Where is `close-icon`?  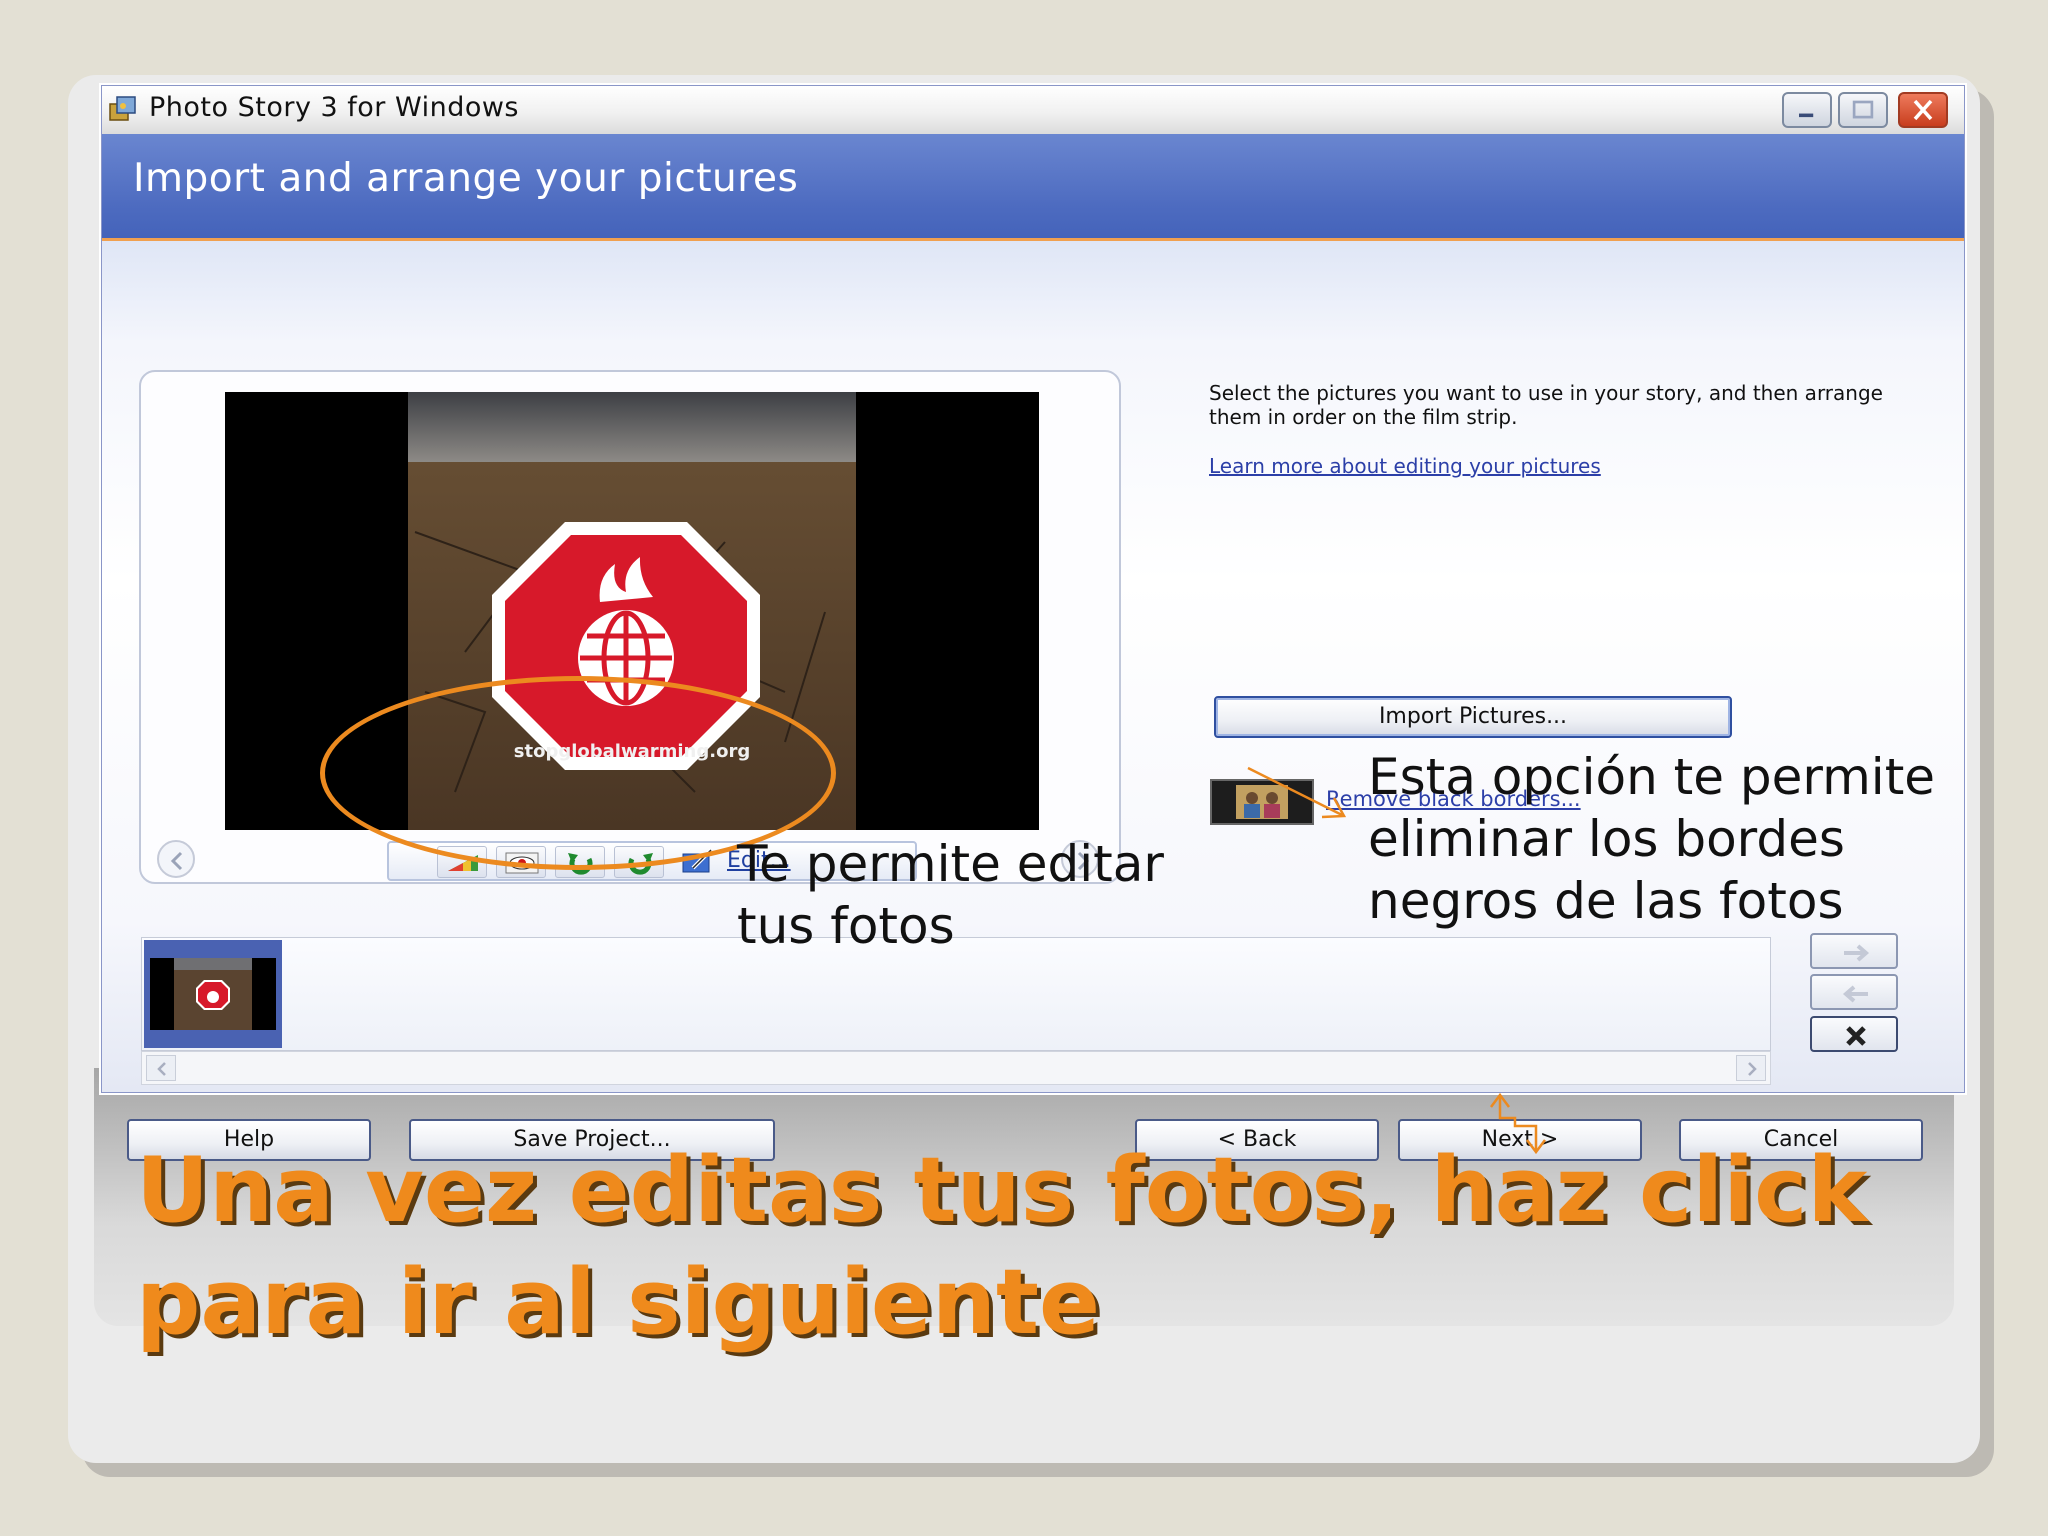 close-icon is located at coordinates (1923, 110).